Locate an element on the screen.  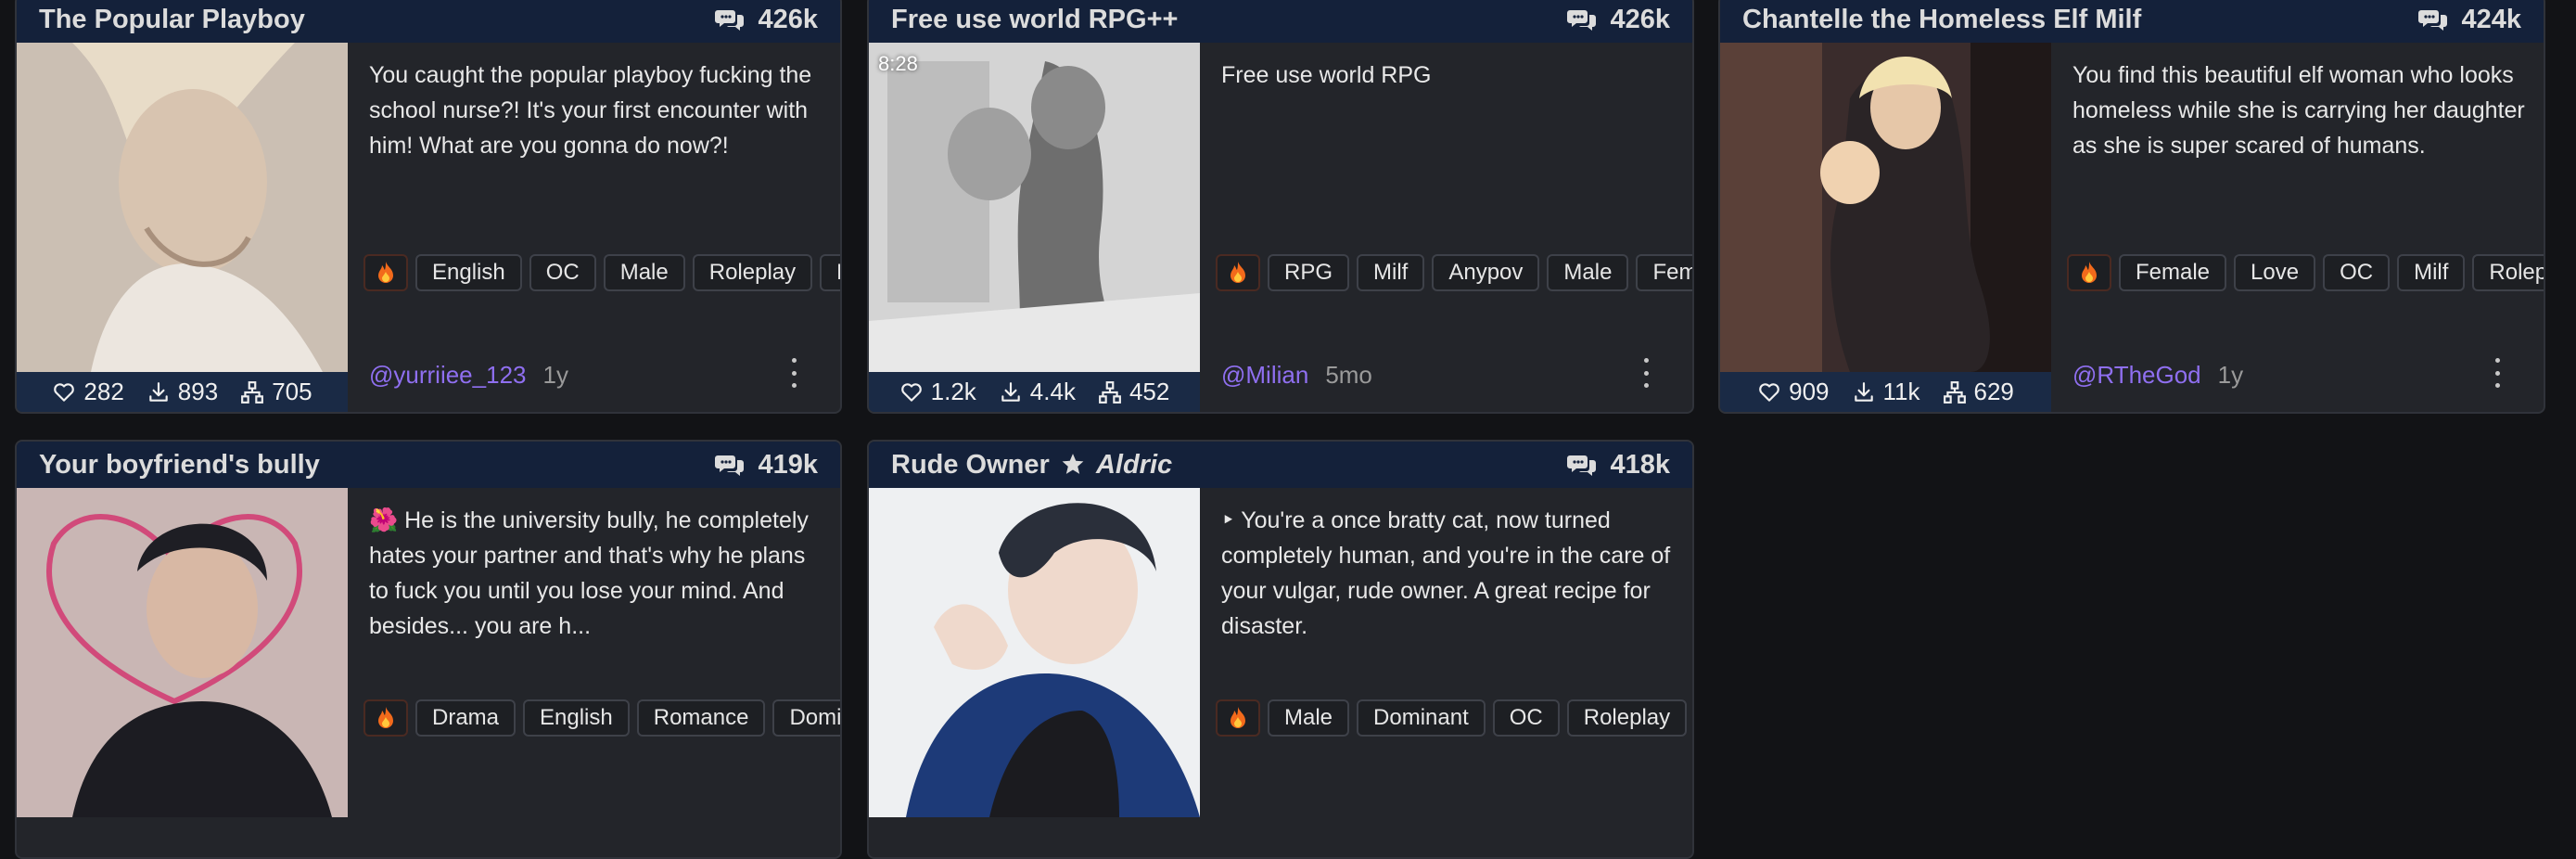
tag-list: English OC Male Roleplay Dom is located at coordinates (602, 272).